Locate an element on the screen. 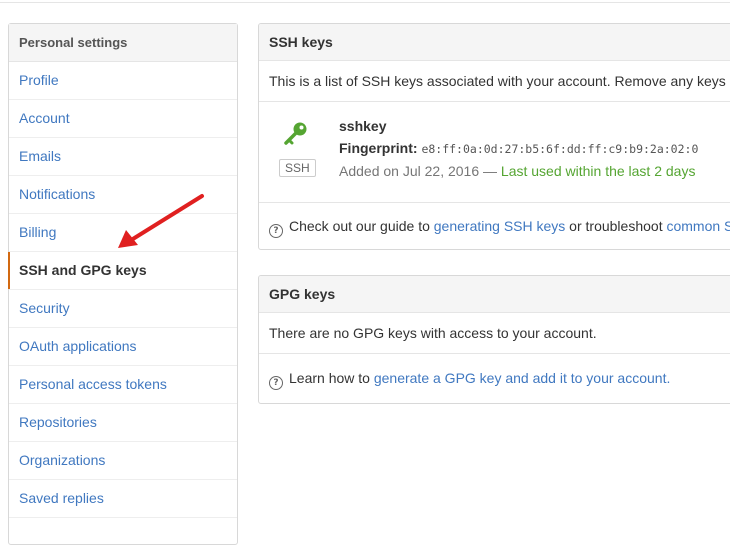 This screenshot has width=730, height=545. ssh-help-mid: or troubleshoot is located at coordinates (616, 226).